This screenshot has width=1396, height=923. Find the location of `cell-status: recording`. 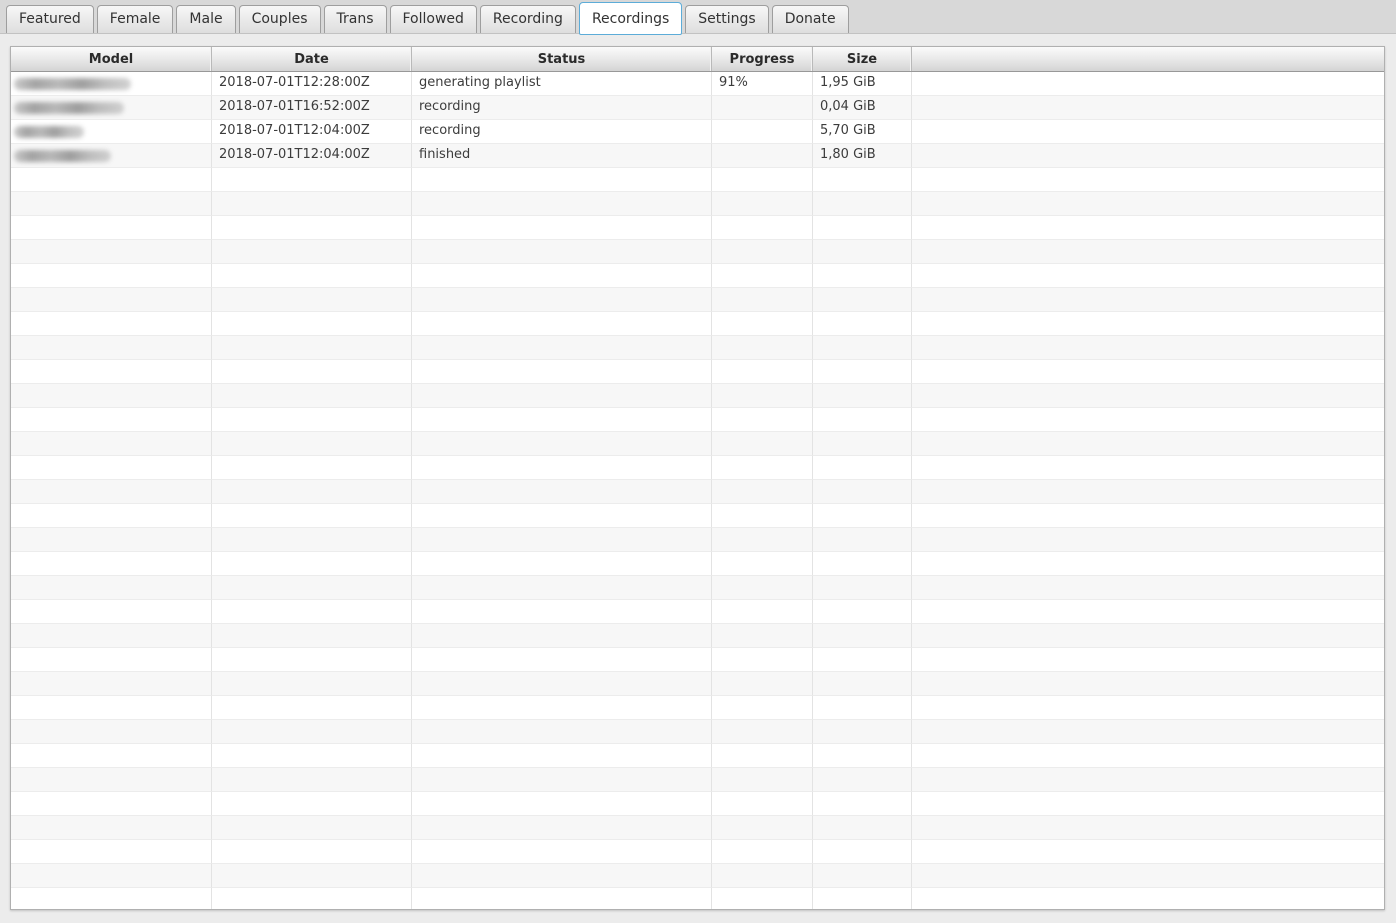

cell-status: recording is located at coordinates (562, 108).